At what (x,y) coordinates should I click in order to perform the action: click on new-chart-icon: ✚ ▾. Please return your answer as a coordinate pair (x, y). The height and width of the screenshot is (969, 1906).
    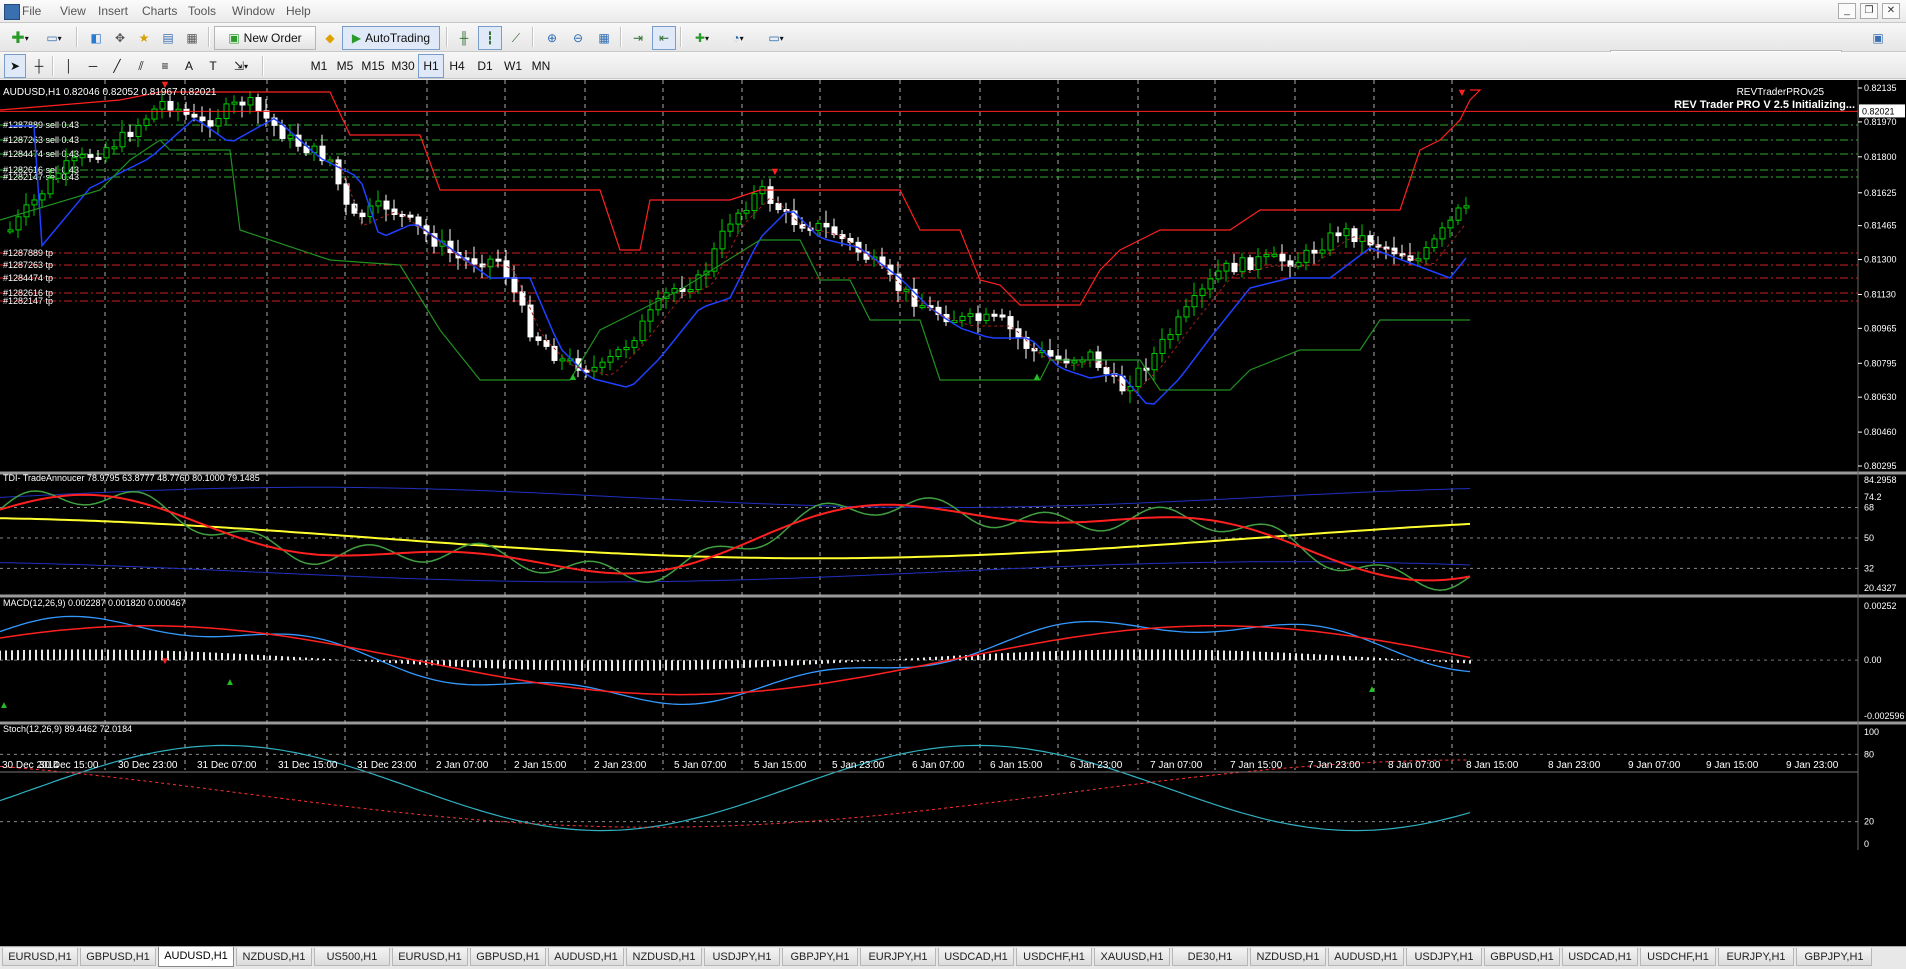
    Looking at the image, I should click on (20, 38).